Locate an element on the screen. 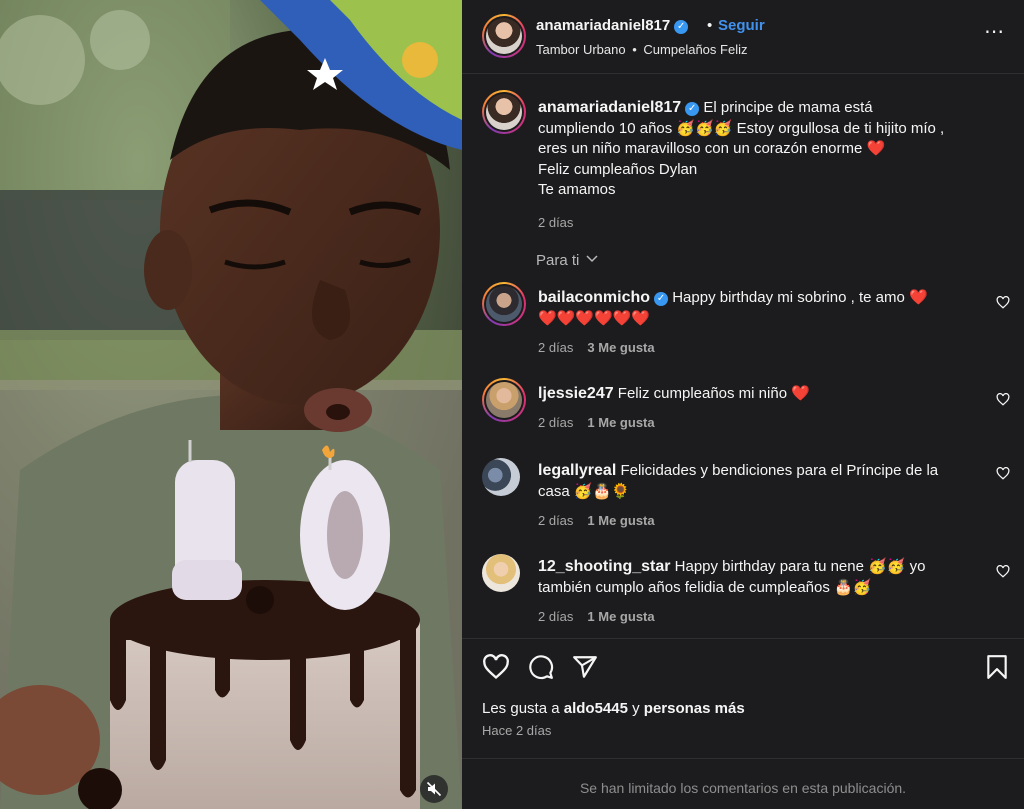 The width and height of the screenshot is (1024, 809). comment-text: Feliz cumpleaños mi niño ❤️ is located at coordinates (713, 393).